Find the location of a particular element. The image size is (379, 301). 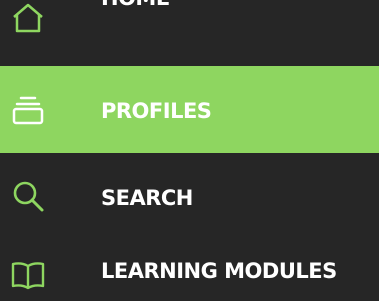

sidebar-item-label: SEARCH is located at coordinates (147, 198).